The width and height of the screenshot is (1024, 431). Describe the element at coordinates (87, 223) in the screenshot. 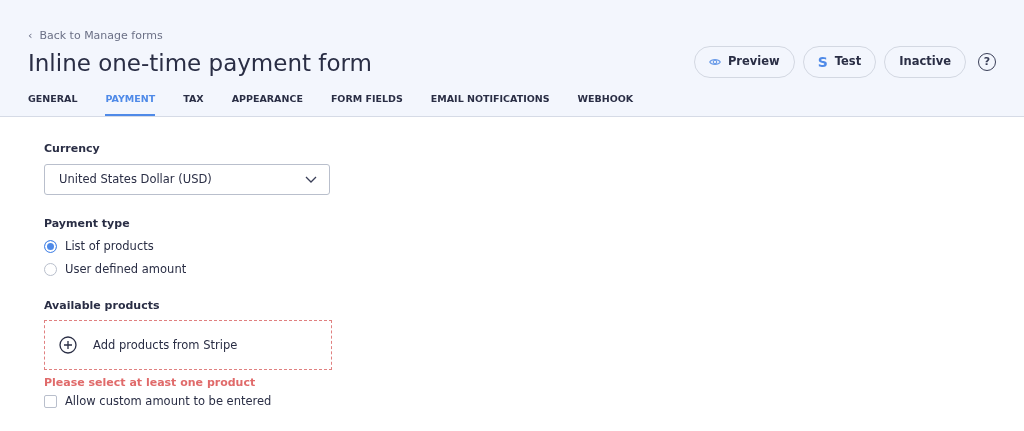

I see `field-label: Payment type` at that location.